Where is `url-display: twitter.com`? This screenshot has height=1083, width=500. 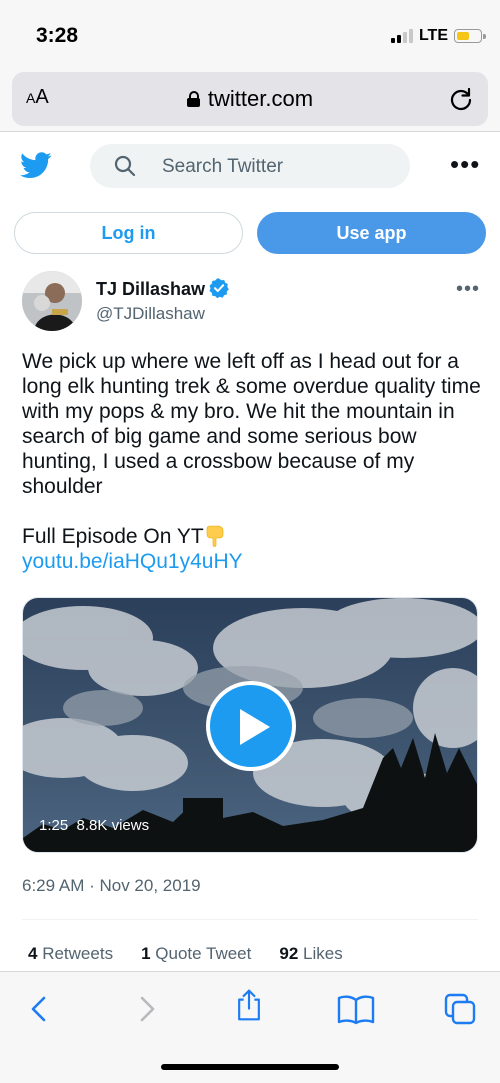 url-display: twitter.com is located at coordinates (250, 99).